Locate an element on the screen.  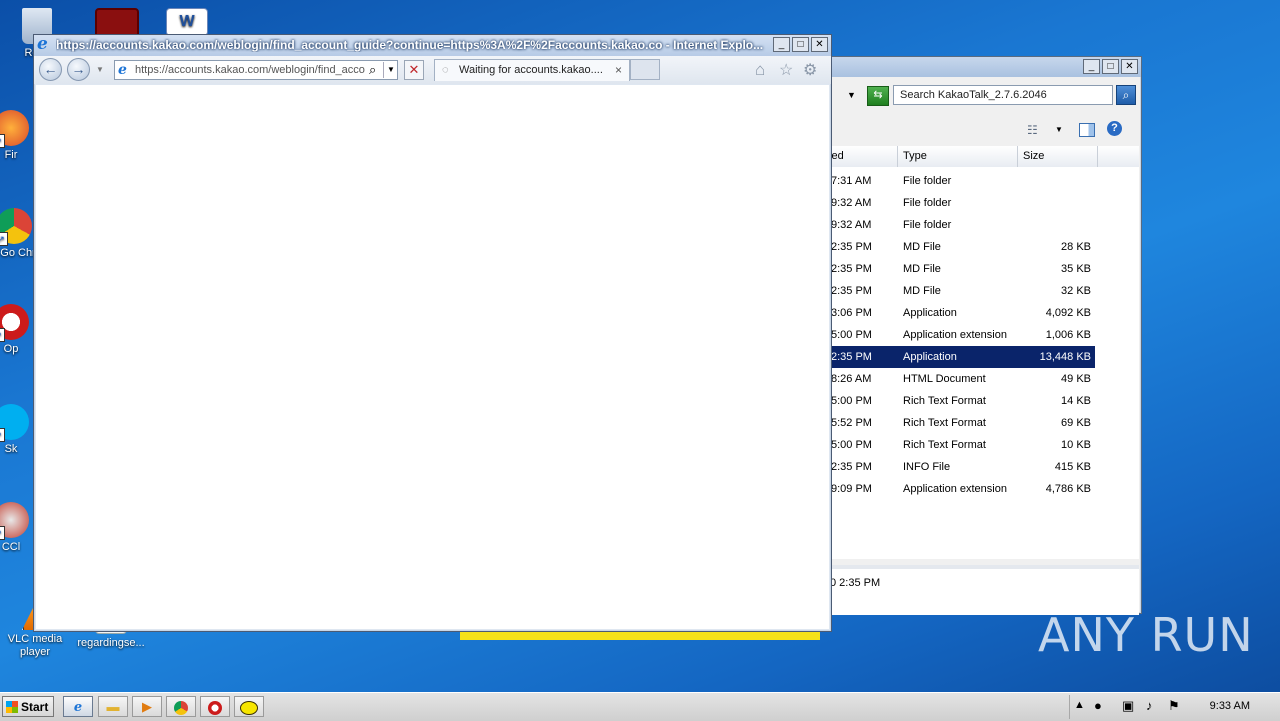
table-row: 7:31 AM File folder is located at coordinates (958, 181).